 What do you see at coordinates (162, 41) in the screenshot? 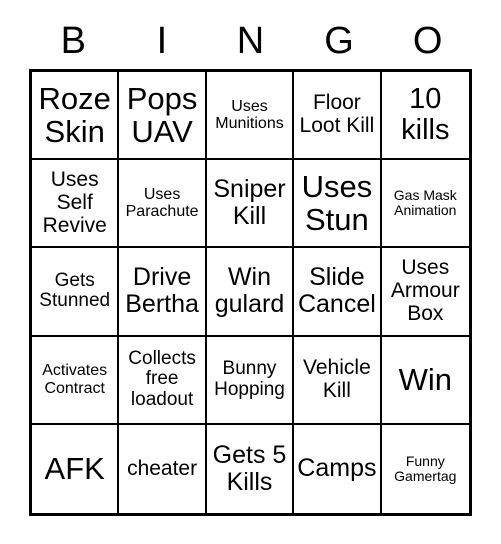
I see `bingo-header-letter-i: I` at bounding box center [162, 41].